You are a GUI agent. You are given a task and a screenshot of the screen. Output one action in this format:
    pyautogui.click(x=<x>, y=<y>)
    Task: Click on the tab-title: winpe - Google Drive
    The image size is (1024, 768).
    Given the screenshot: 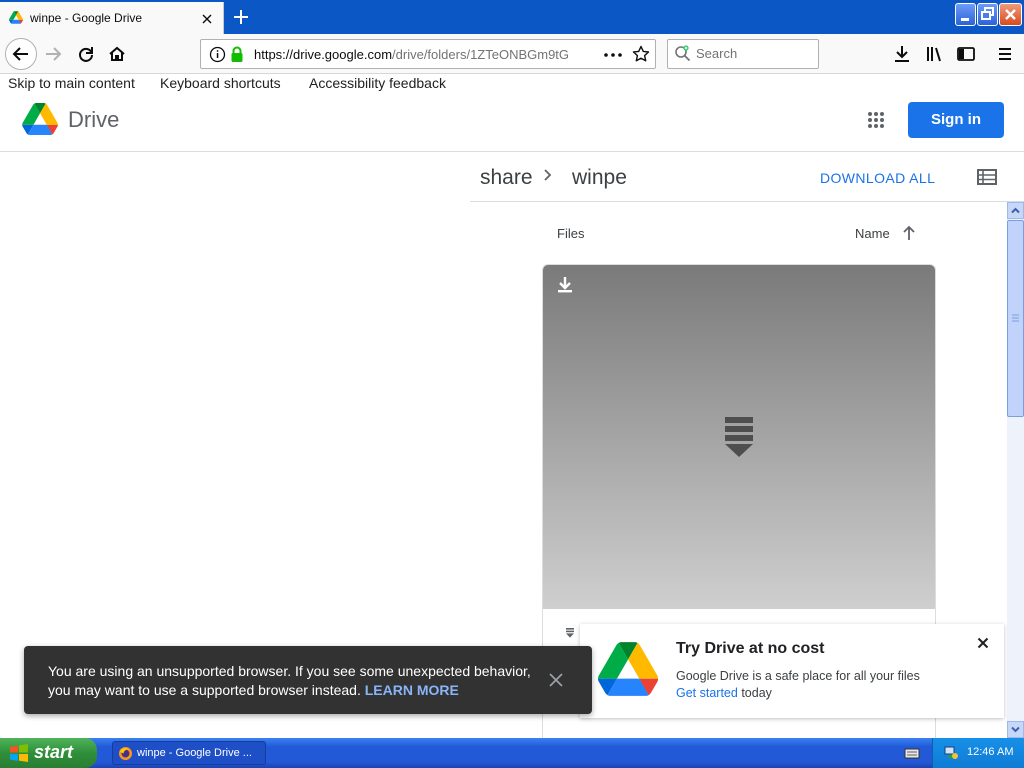 What is the action you would take?
    pyautogui.click(x=86, y=18)
    